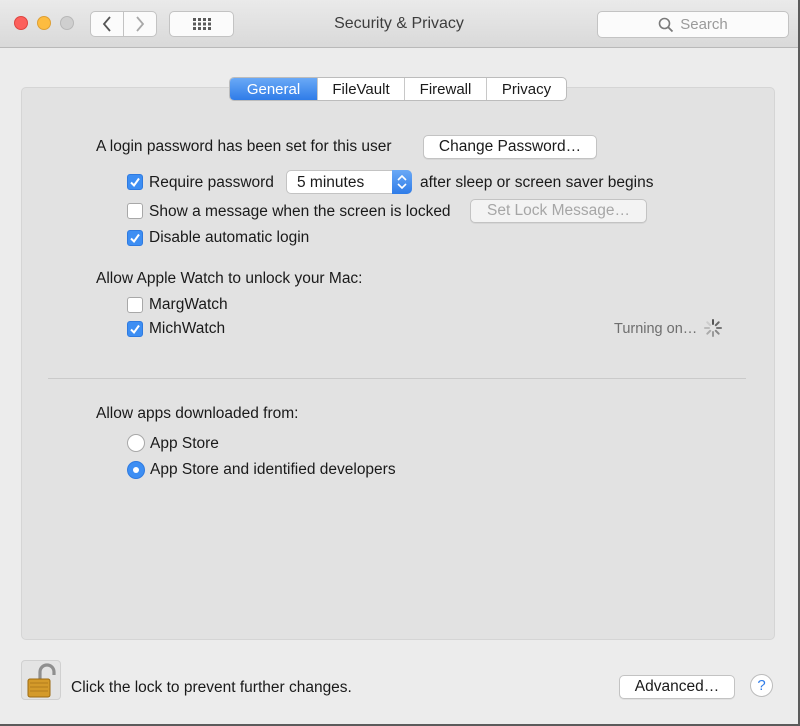 Image resolution: width=800 pixels, height=726 pixels. I want to click on identified-developers-radio, so click(136, 470).